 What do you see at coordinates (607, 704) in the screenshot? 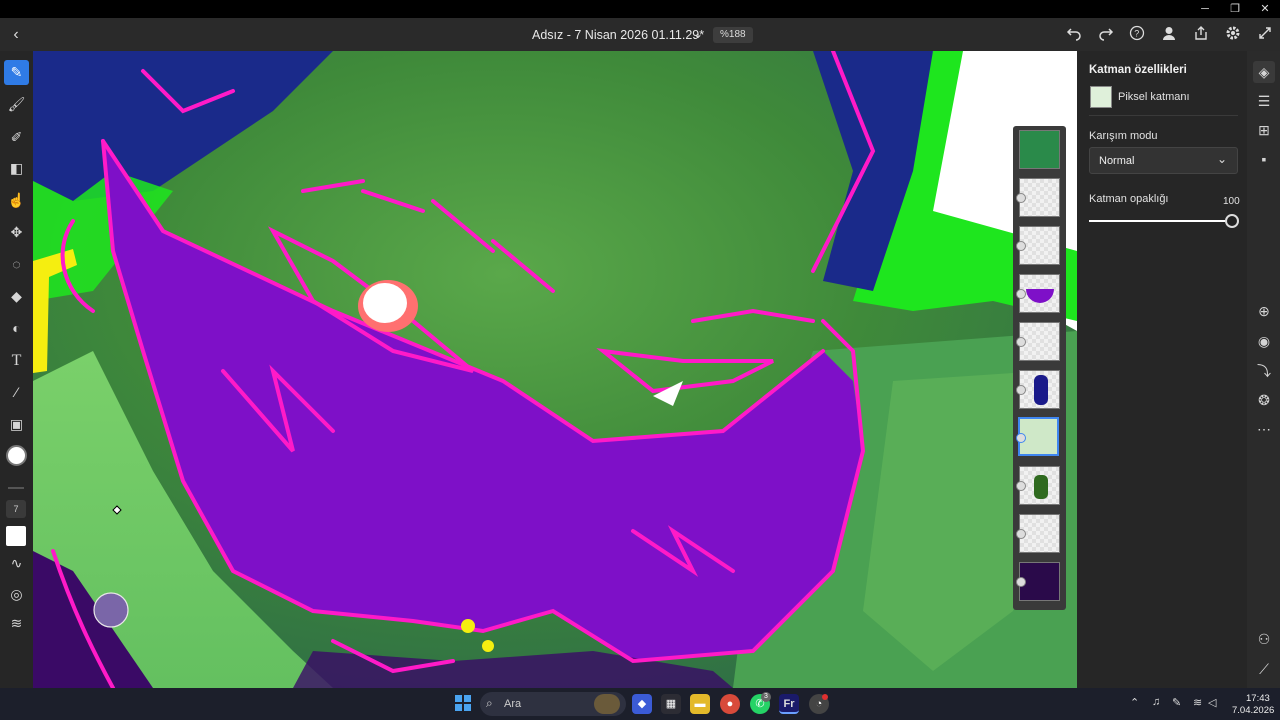
I see `search-highlight-icon` at bounding box center [607, 704].